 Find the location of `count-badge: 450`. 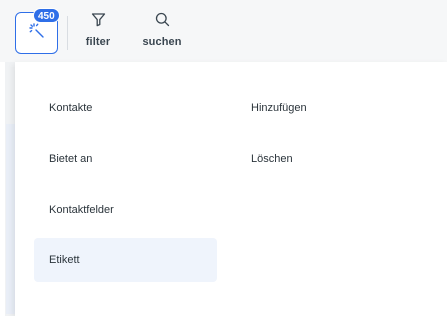

count-badge: 450 is located at coordinates (46, 15).